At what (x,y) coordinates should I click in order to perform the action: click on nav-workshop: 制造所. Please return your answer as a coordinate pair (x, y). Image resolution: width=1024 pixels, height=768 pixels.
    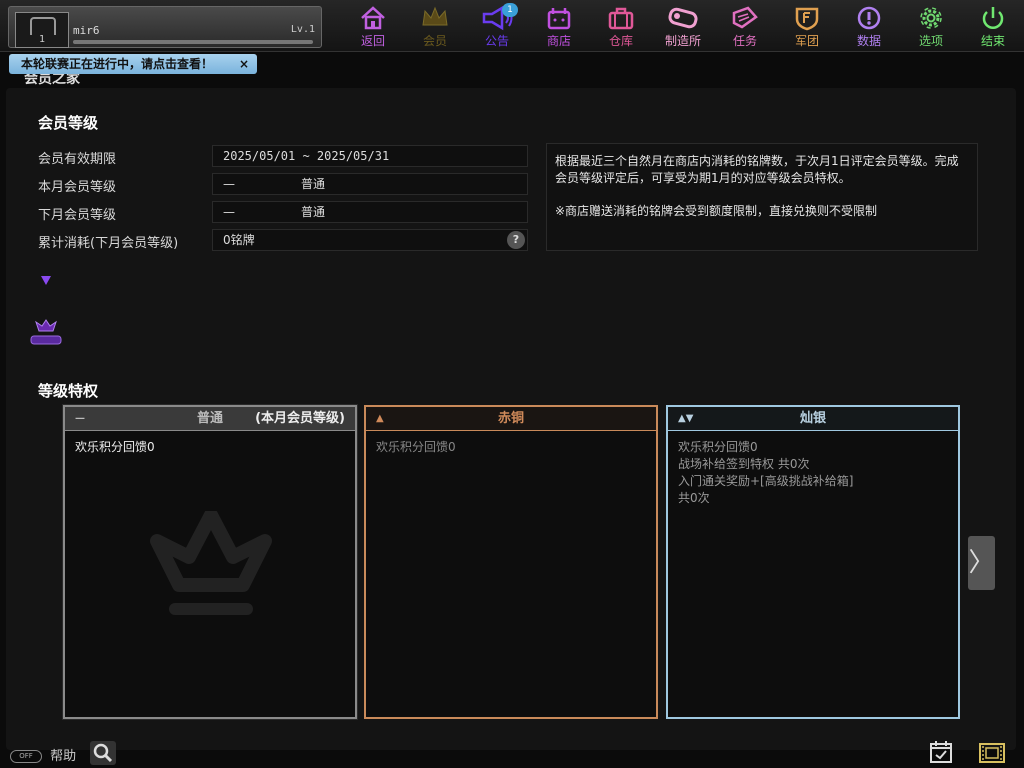
    Looking at the image, I should click on (683, 26).